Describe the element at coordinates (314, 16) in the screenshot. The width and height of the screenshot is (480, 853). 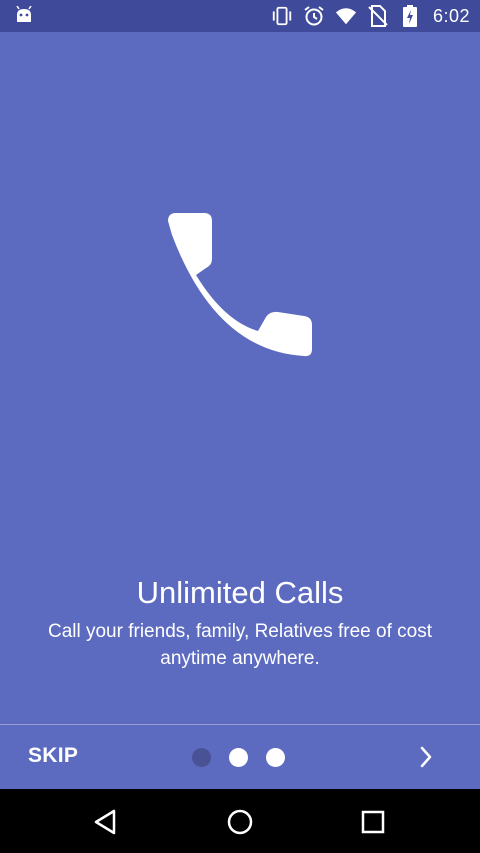
I see `alarm-icon` at that location.